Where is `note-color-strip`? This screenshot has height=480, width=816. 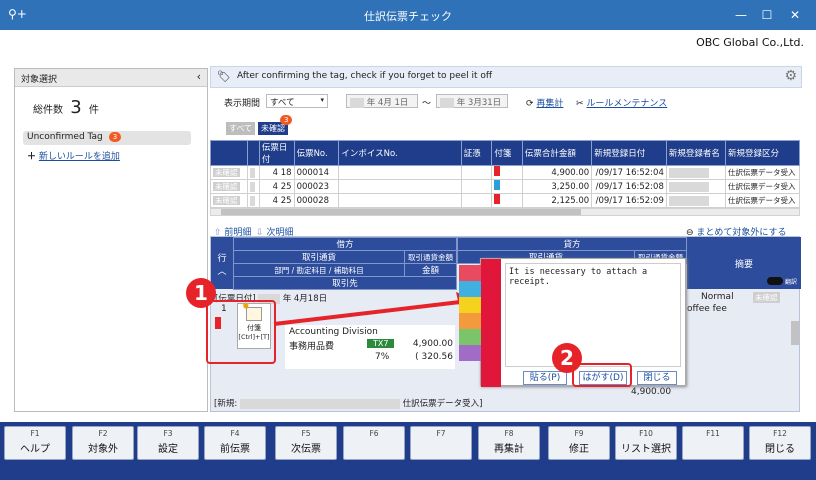 note-color-strip is located at coordinates (491, 323).